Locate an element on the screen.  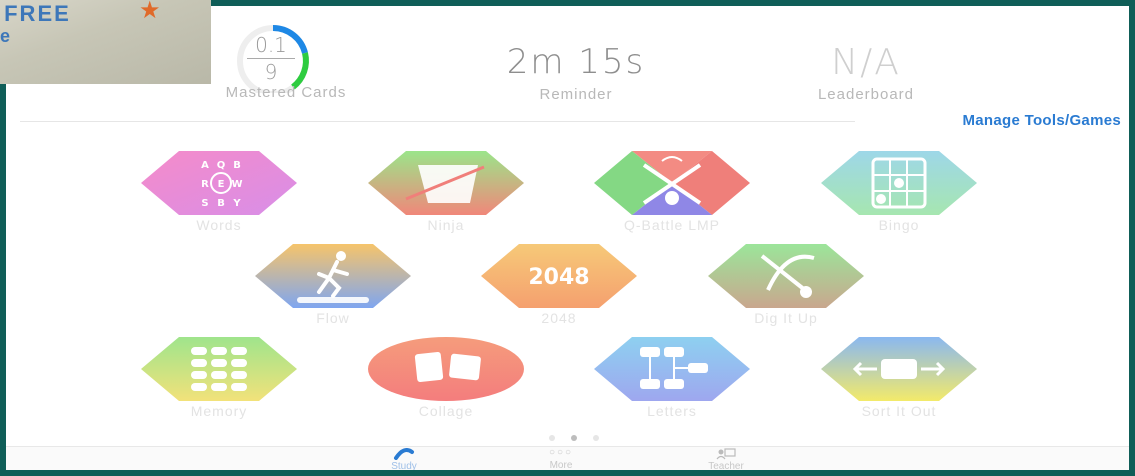
fraction-bar is located at coordinates (271, 58).